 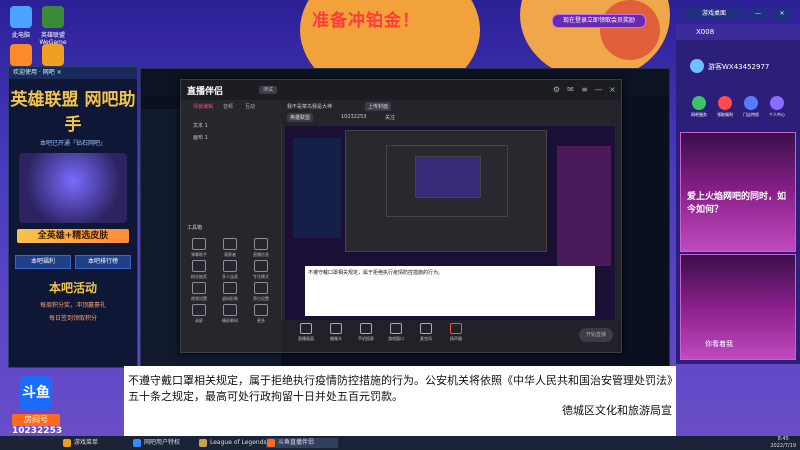 I want to click on phone-cast-button: 手机投屏, so click(x=366, y=332).